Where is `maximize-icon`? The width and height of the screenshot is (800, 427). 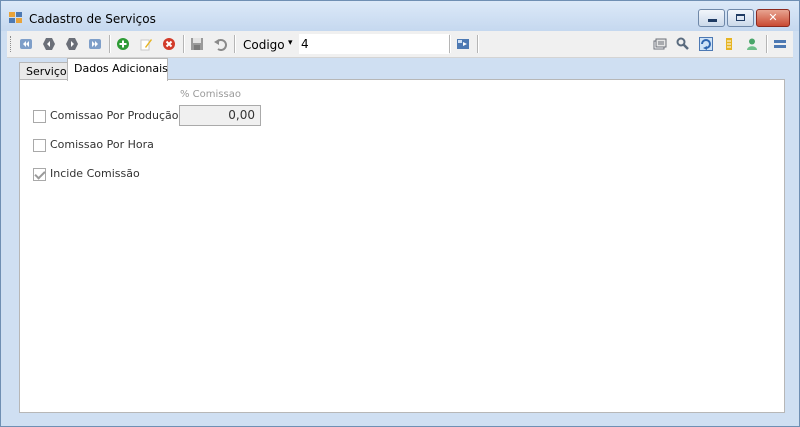 maximize-icon is located at coordinates (740, 17).